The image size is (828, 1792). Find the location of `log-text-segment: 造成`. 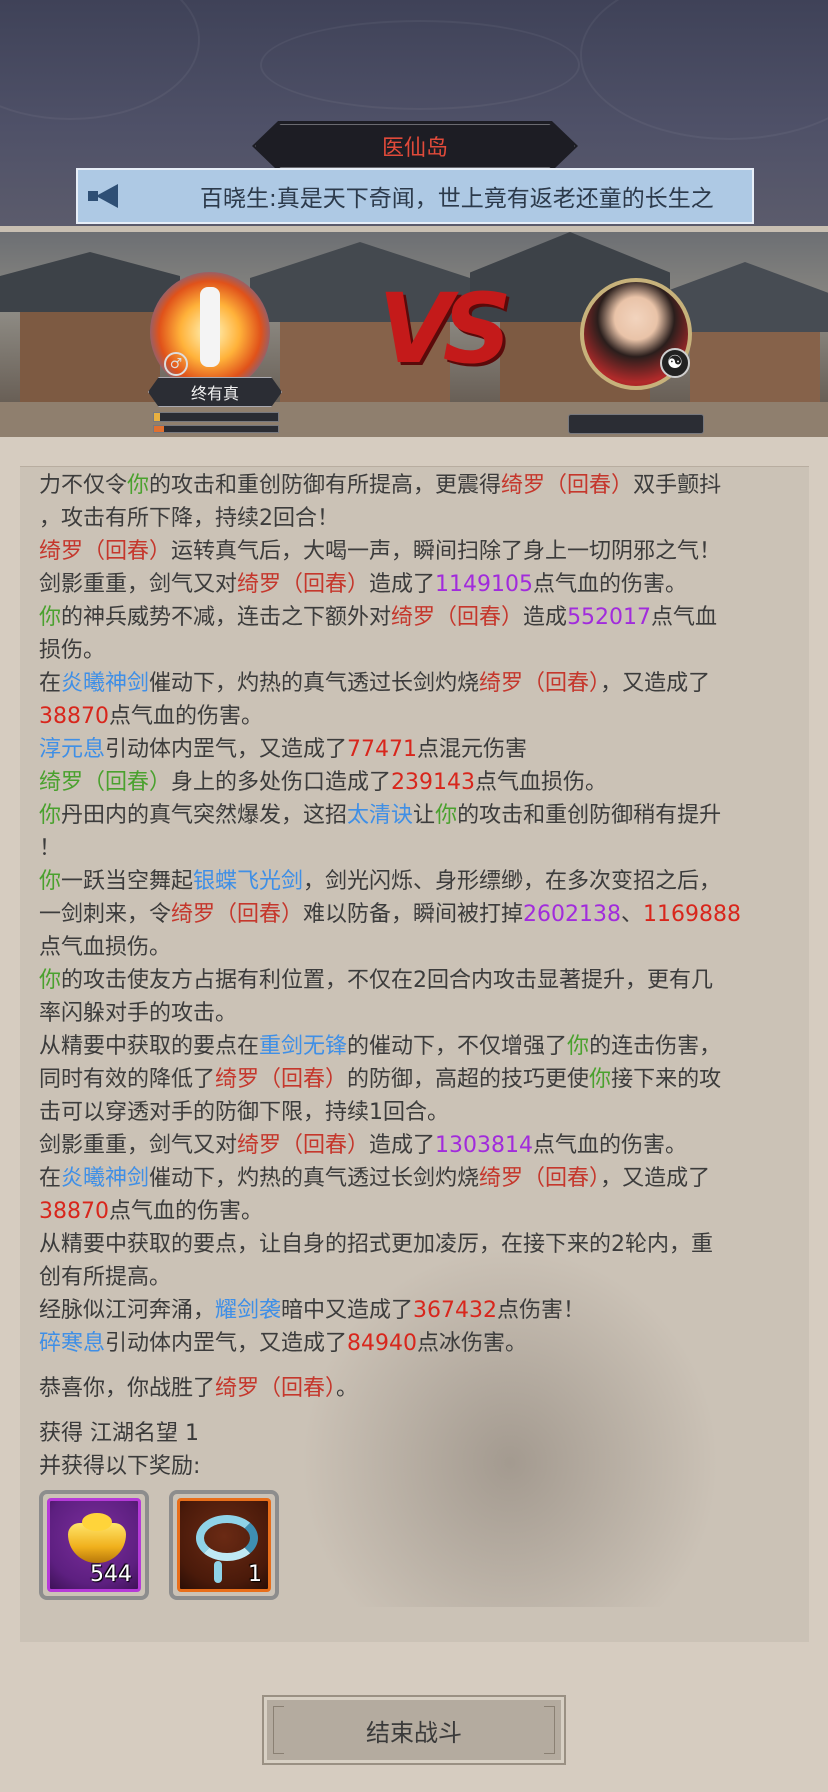

log-text-segment: 造成 is located at coordinates (545, 617).